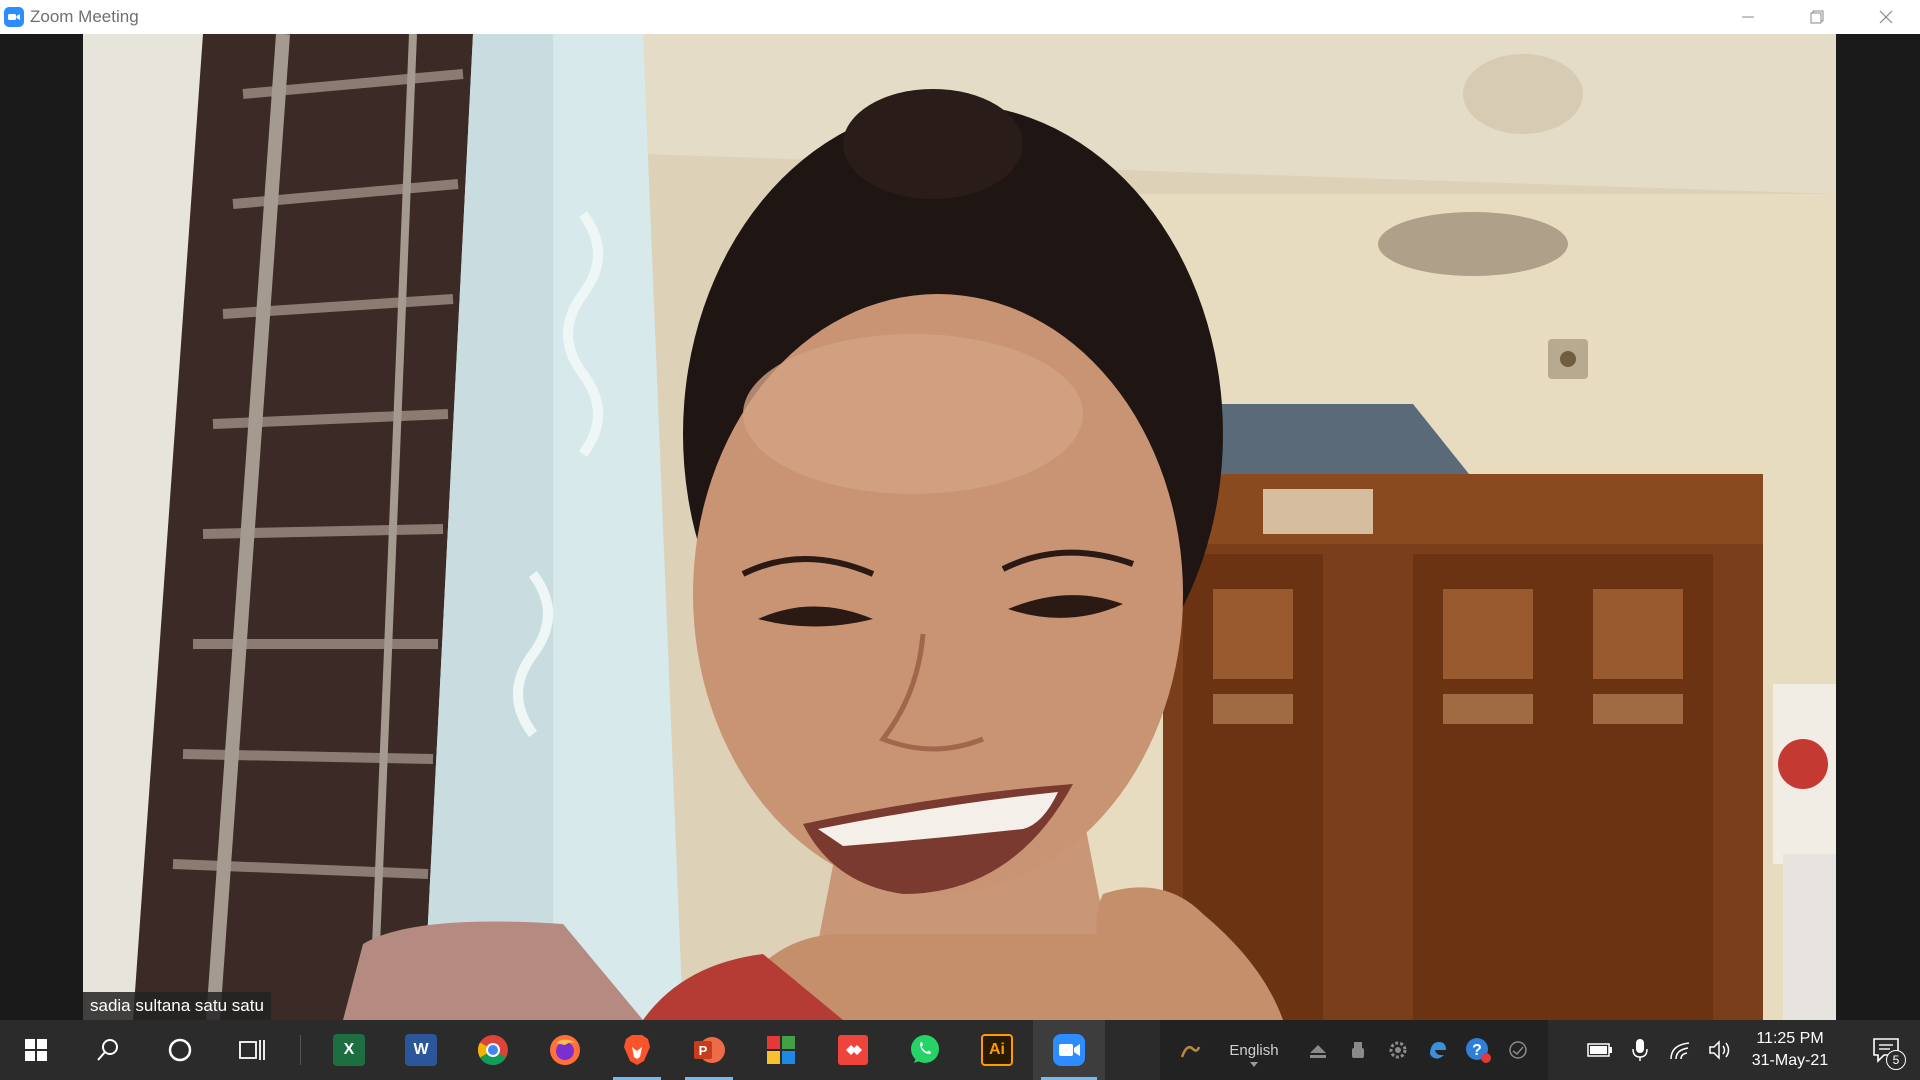 The image size is (1920, 1080). Describe the element at coordinates (1790, 1050) in the screenshot. I see `taskbar-clock: 11:25 PM 31-May-21` at that location.